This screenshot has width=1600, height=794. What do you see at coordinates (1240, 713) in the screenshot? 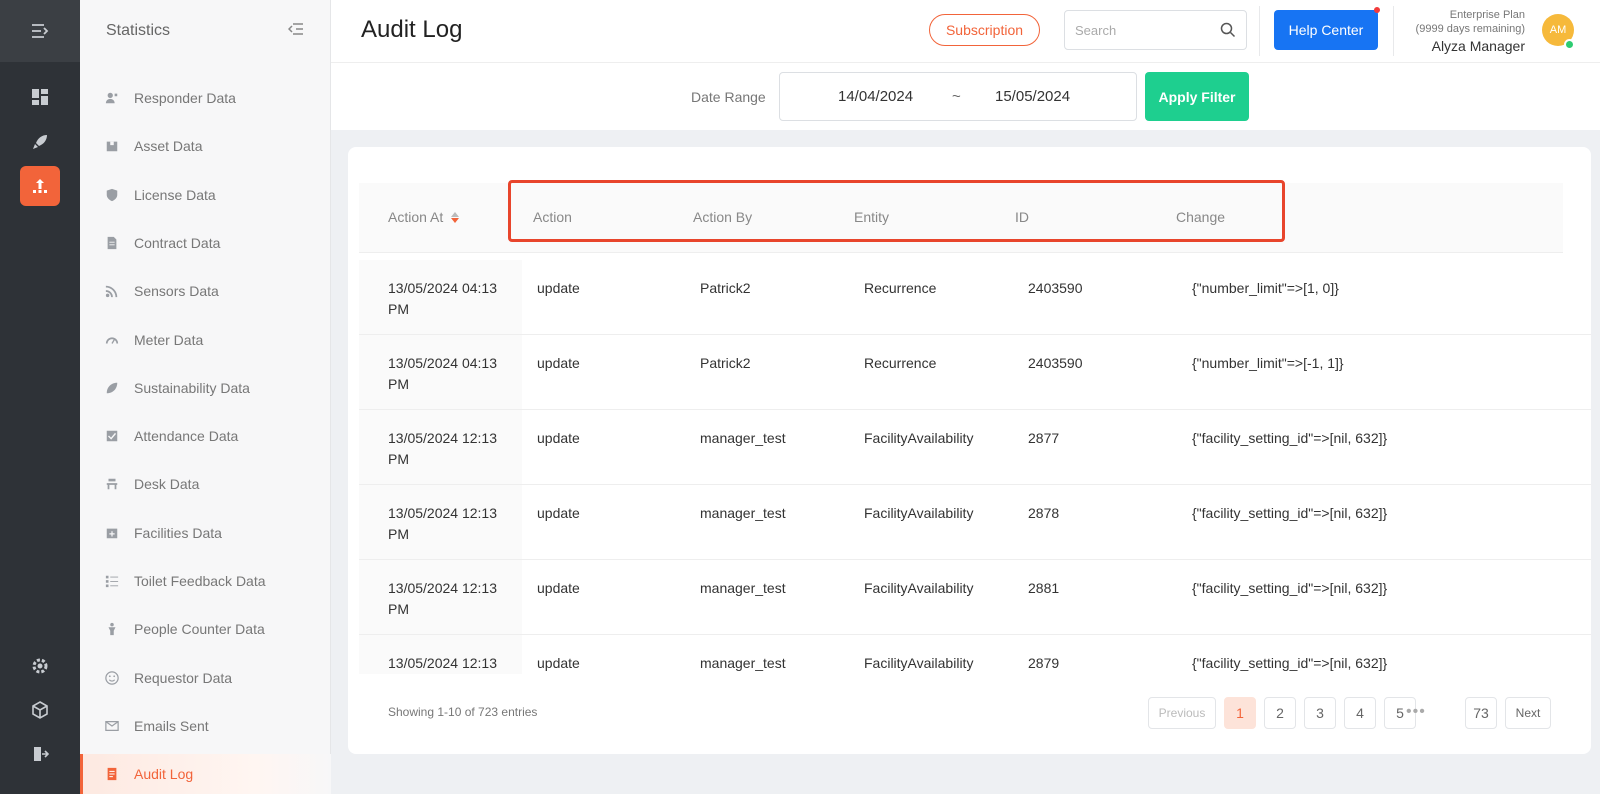
I see `page-1-button: 1` at bounding box center [1240, 713].